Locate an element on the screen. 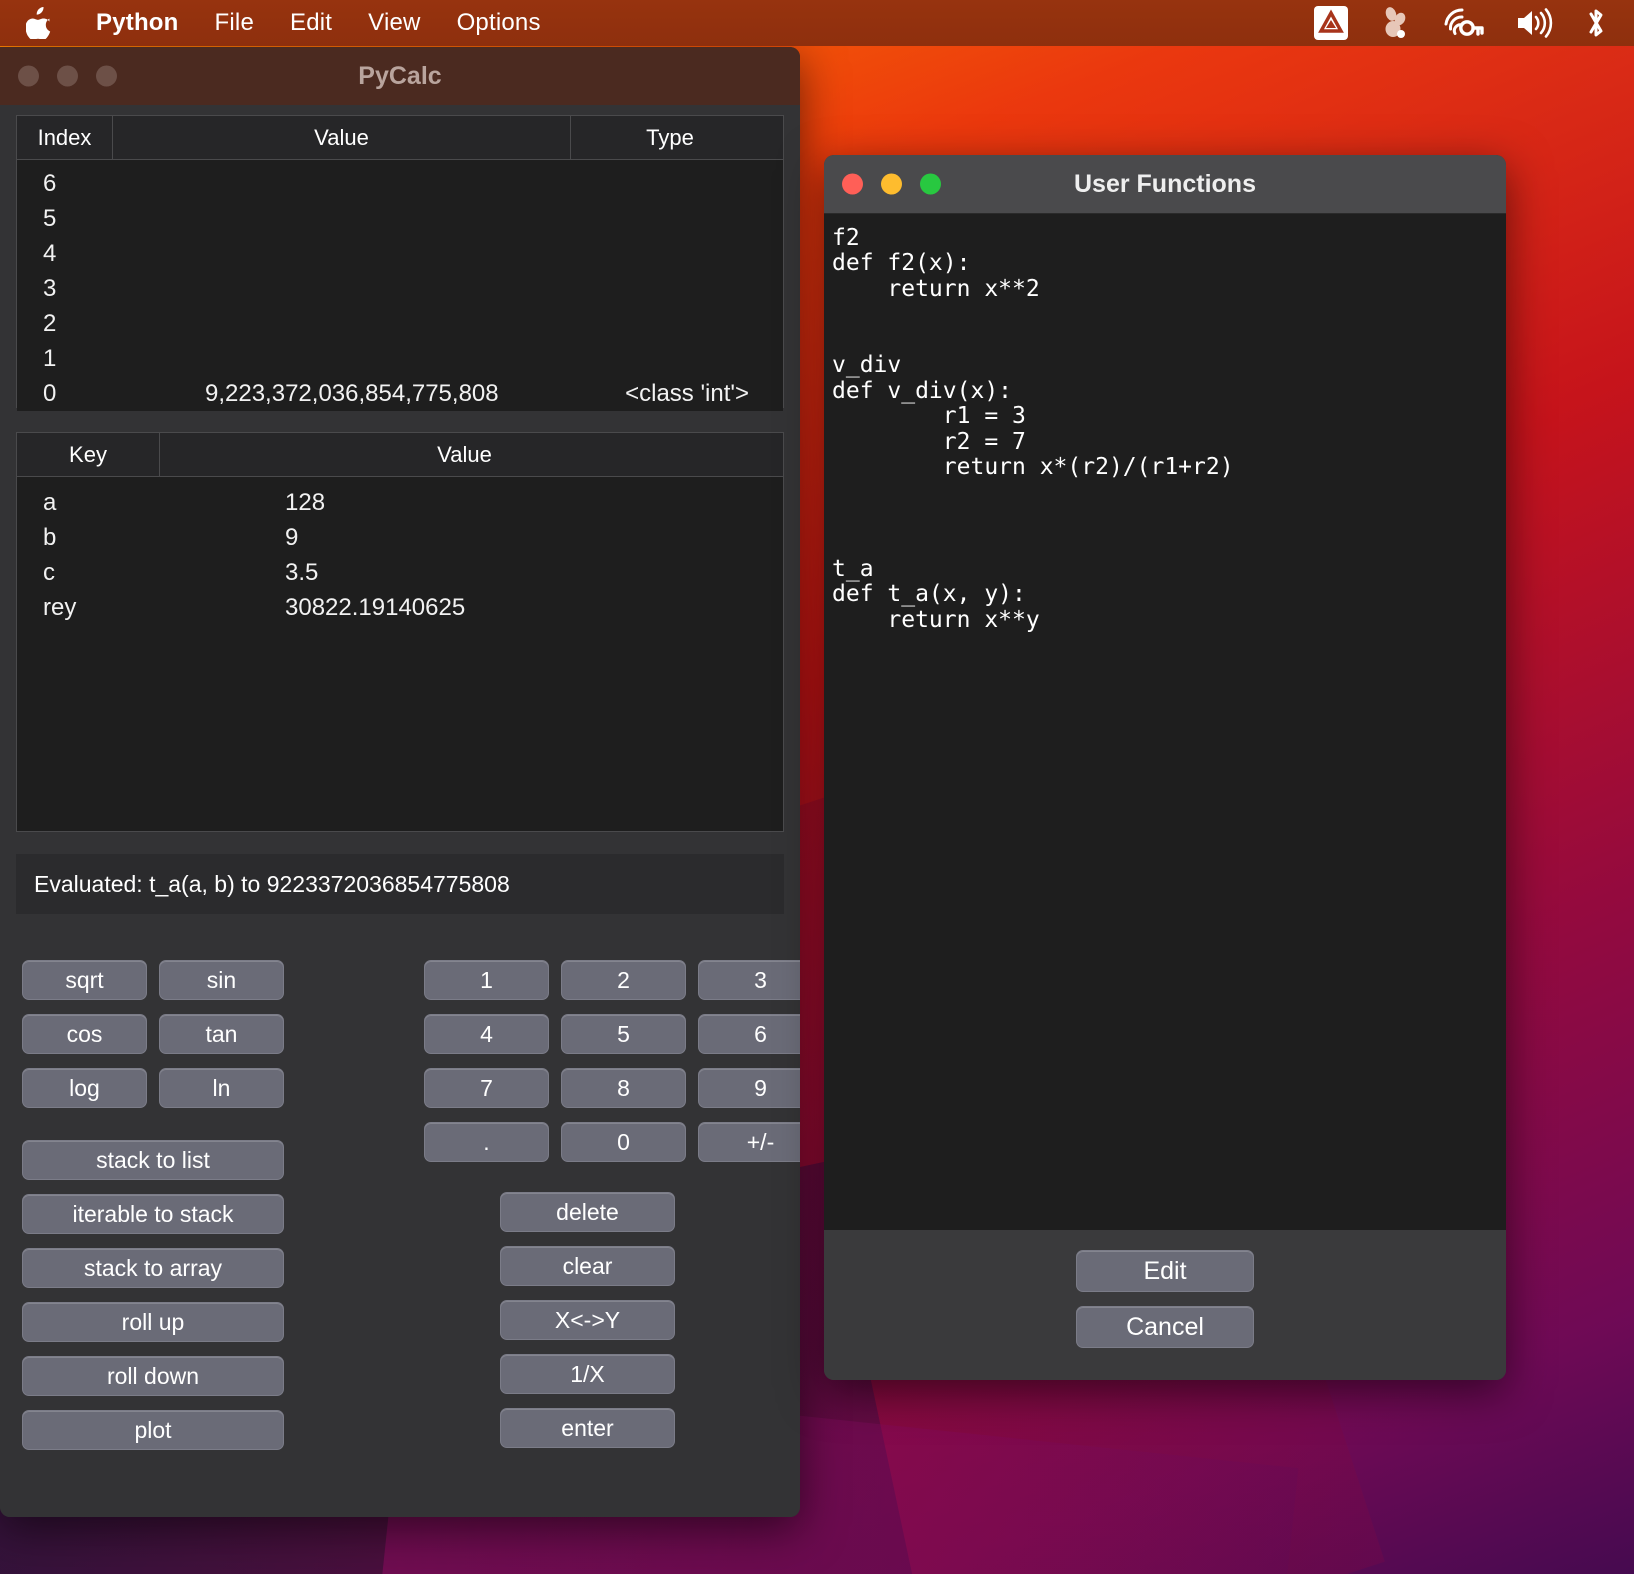 Image resolution: width=1634 pixels, height=1574 pixels. user-functions-traffic-lights is located at coordinates (891, 184).